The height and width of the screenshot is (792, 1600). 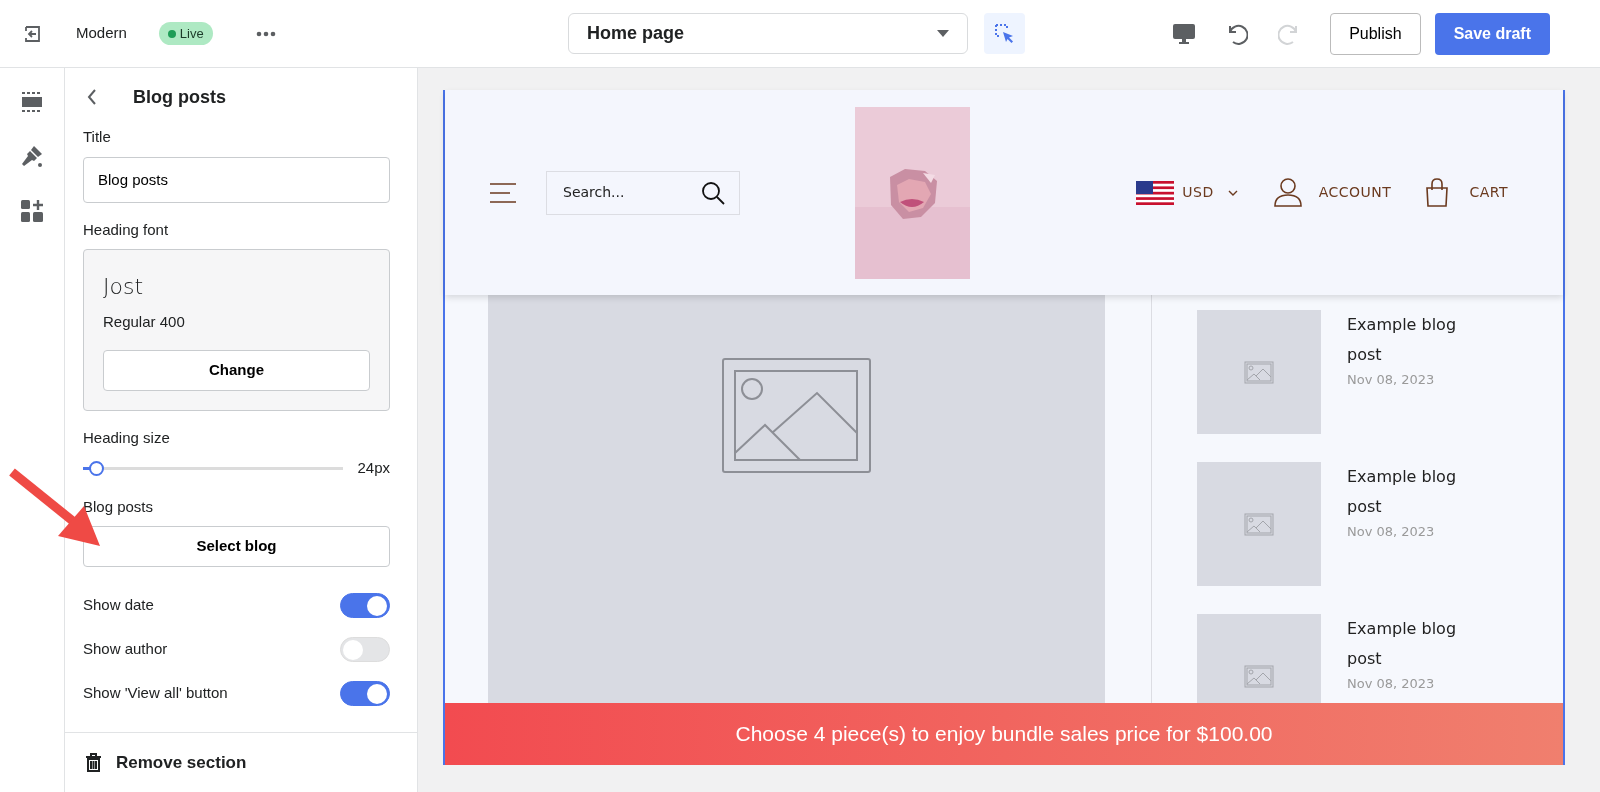 I want to click on field-label: Heading size, so click(x=127, y=437).